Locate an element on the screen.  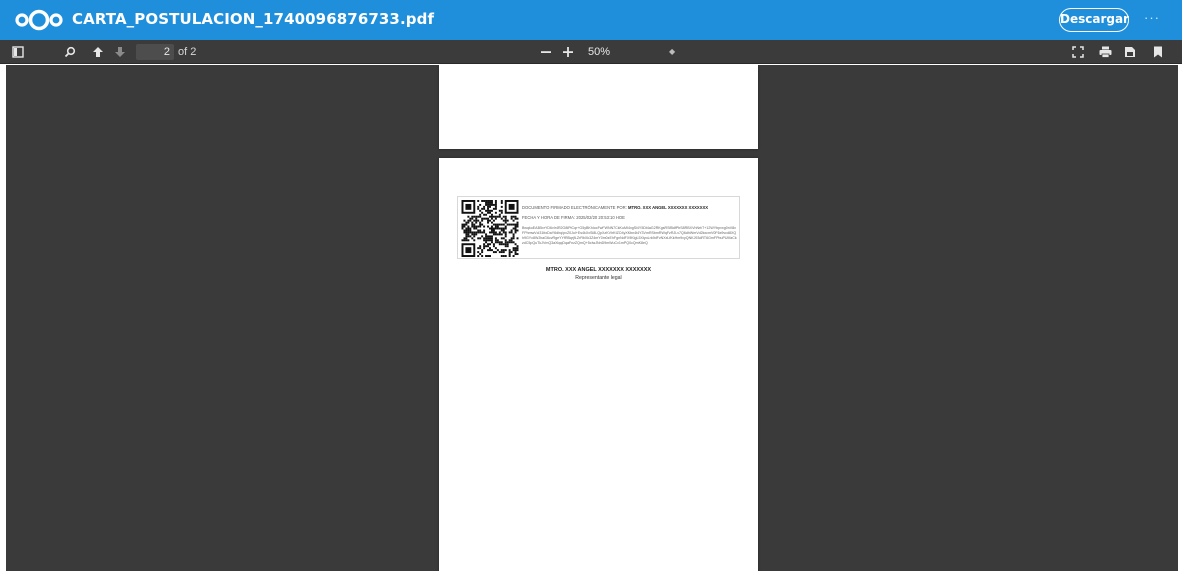
find-button is located at coordinates (70, 52).